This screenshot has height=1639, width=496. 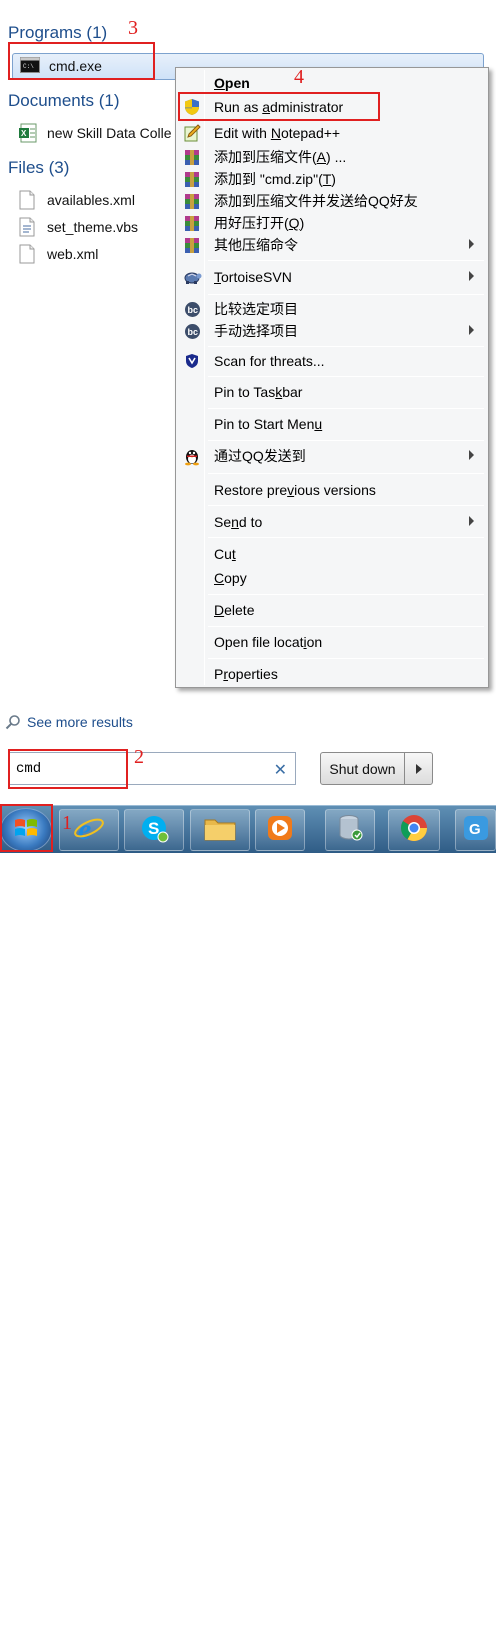 I want to click on menu-item-label: TortoiseSVN, so click(x=253, y=277).